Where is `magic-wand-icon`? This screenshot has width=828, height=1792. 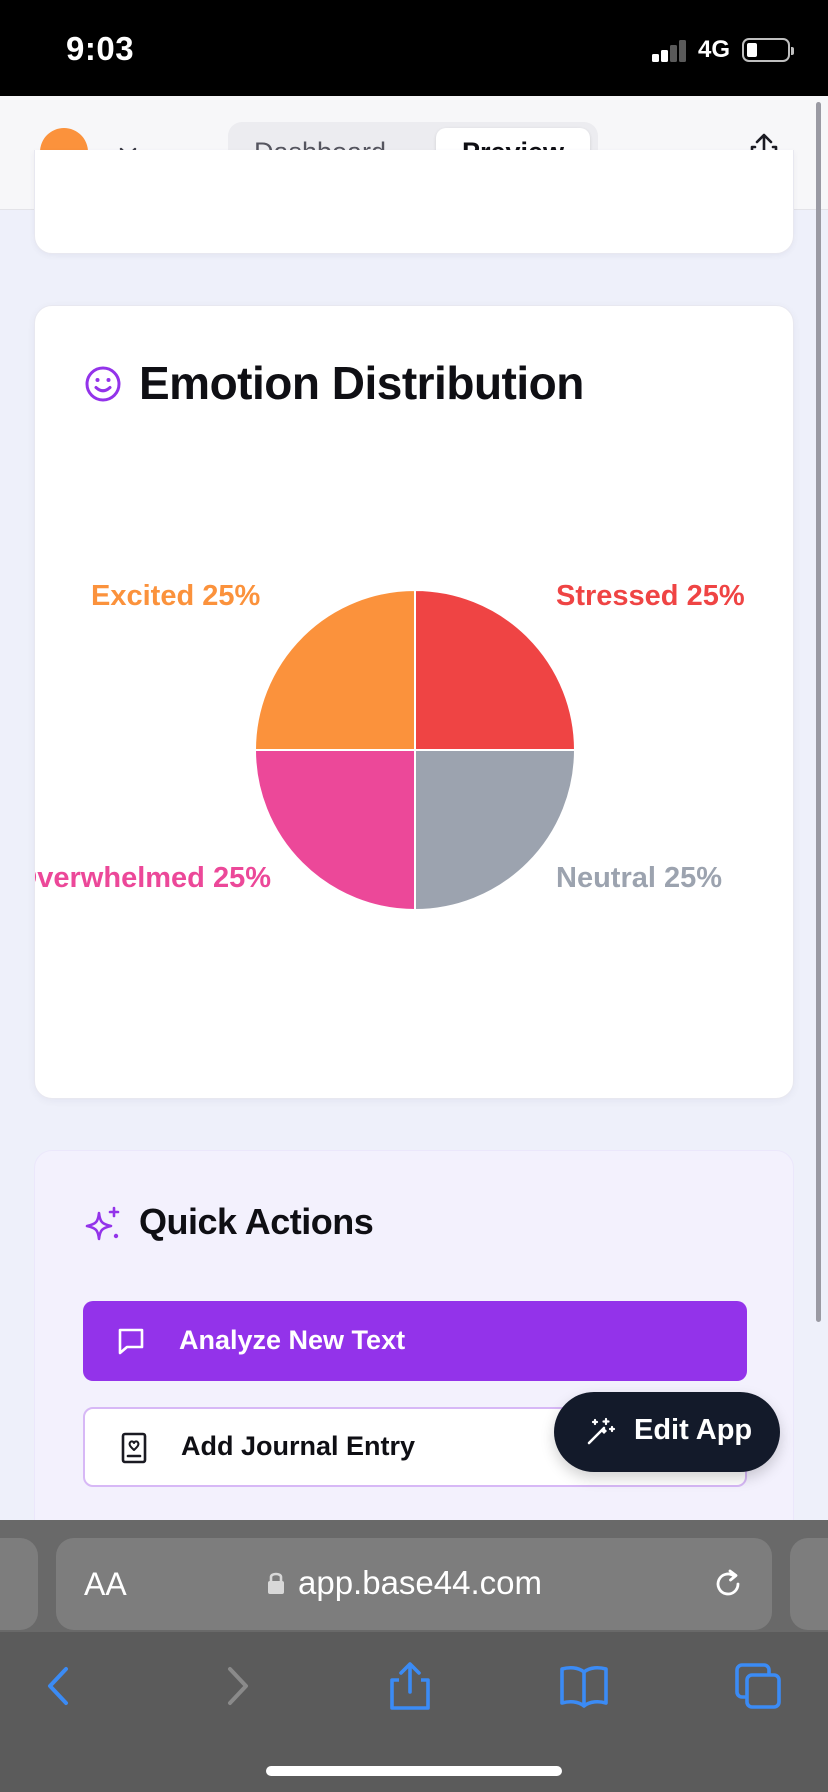
magic-wand-icon is located at coordinates (601, 1431).